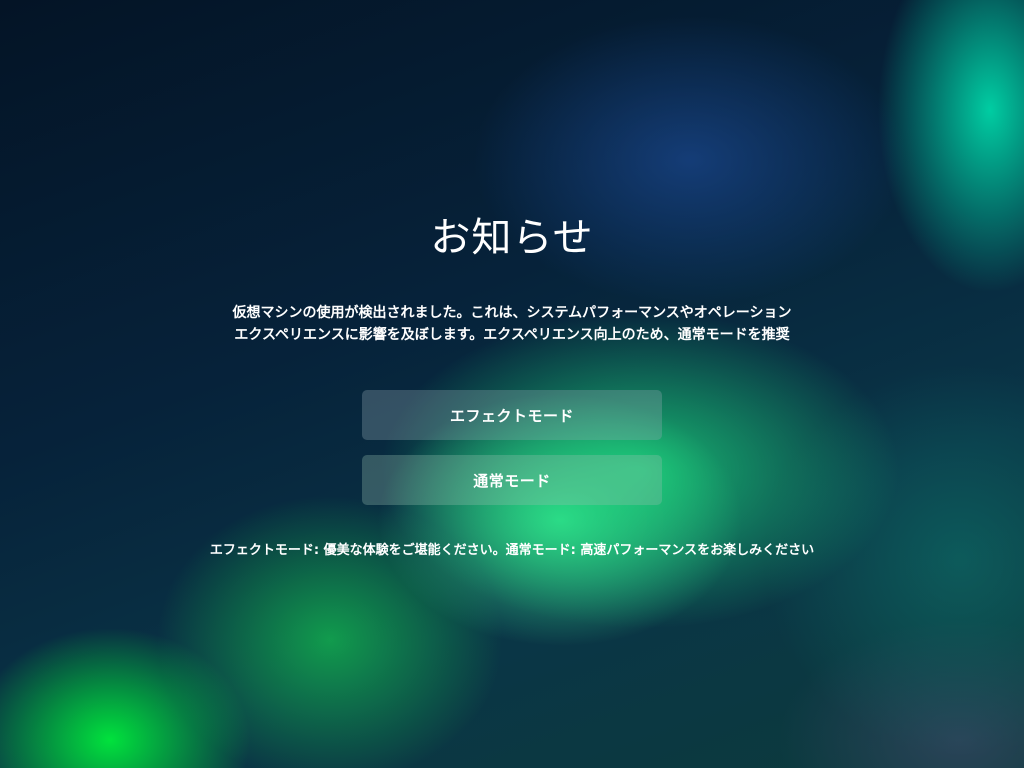 This screenshot has width=1024, height=768. I want to click on dialog-message-line: 仮想マシンの使用が検出されました。これは、システムパフォーマンスやオペレーション, so click(512, 313).